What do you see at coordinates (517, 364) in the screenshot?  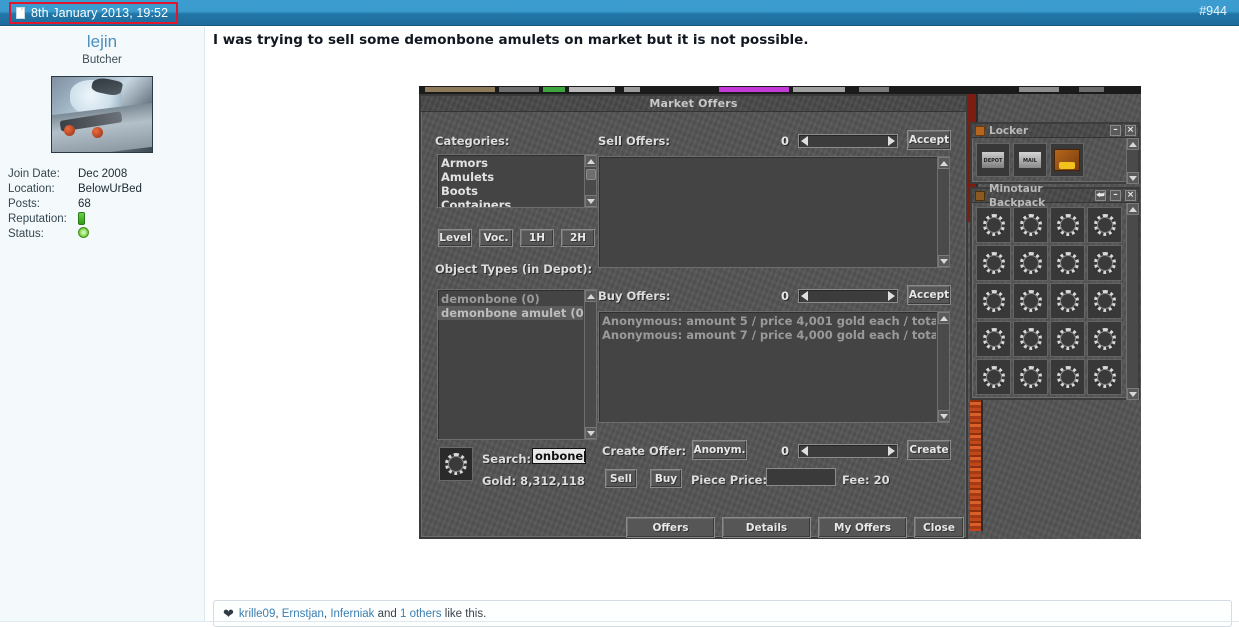 I see `object-types-listbox: demonbone (0) demonbone amulet (0)` at bounding box center [517, 364].